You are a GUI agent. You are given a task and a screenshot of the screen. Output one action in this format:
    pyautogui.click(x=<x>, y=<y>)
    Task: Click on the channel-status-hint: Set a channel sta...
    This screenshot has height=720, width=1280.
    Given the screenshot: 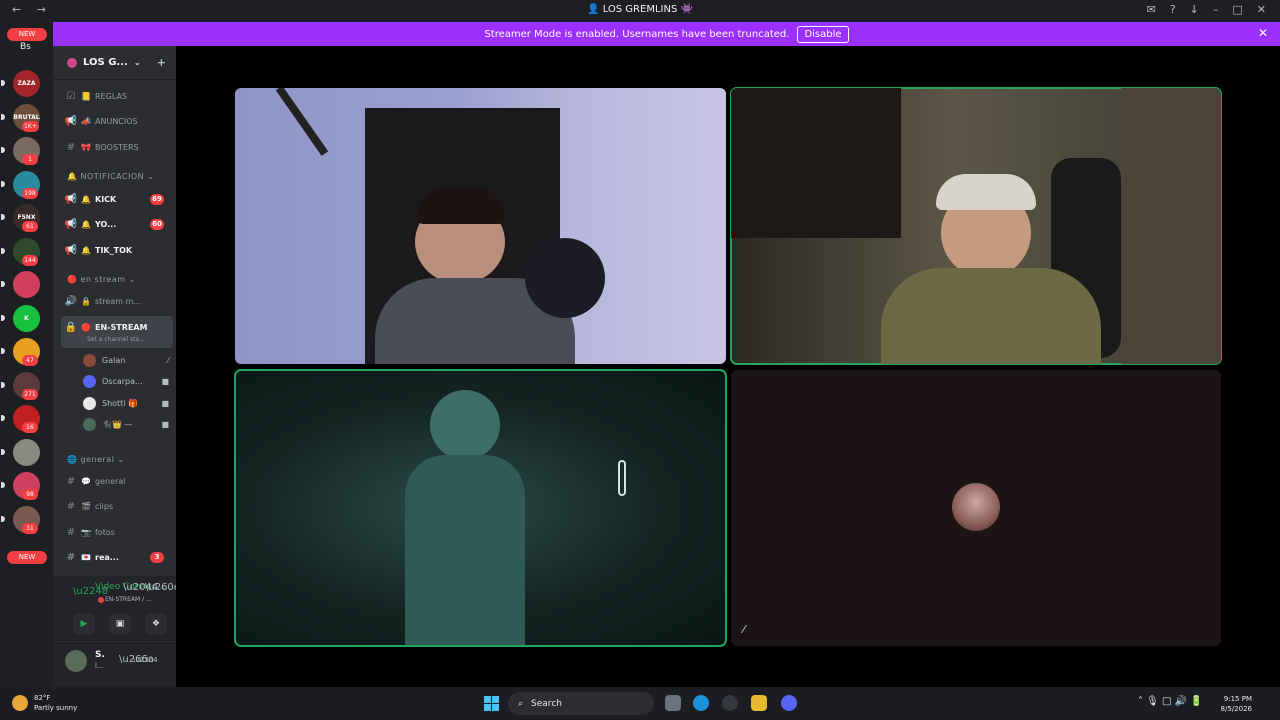 What is the action you would take?
    pyautogui.click(x=116, y=339)
    